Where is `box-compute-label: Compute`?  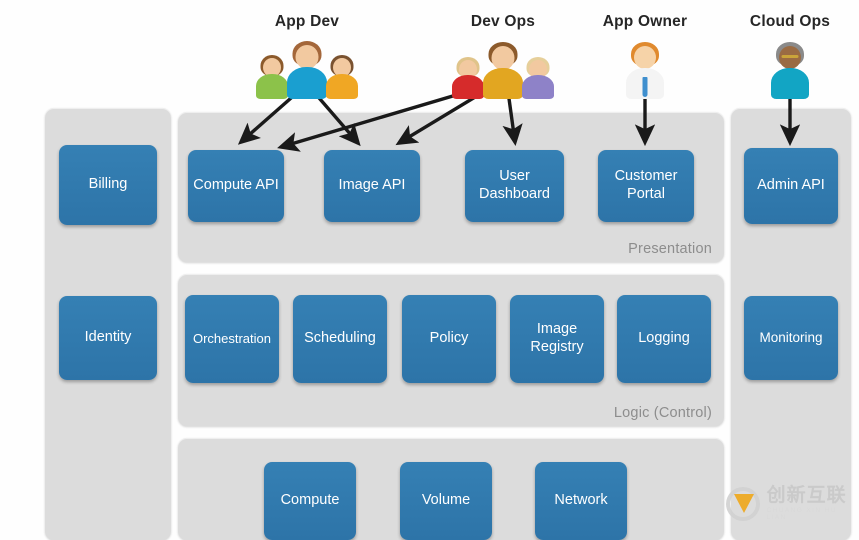
box-compute-label: Compute is located at coordinates (310, 500).